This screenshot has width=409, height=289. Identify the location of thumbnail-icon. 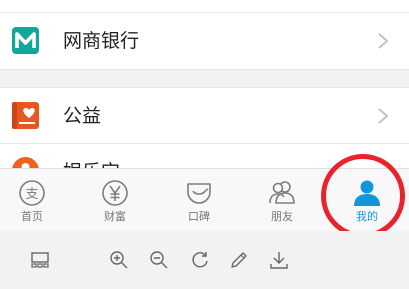
(40, 260).